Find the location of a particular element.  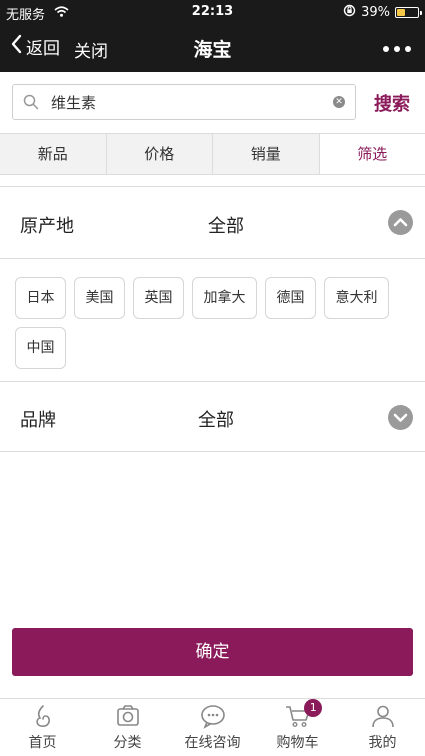

origin-chip-china: 中国 is located at coordinates (40, 348).